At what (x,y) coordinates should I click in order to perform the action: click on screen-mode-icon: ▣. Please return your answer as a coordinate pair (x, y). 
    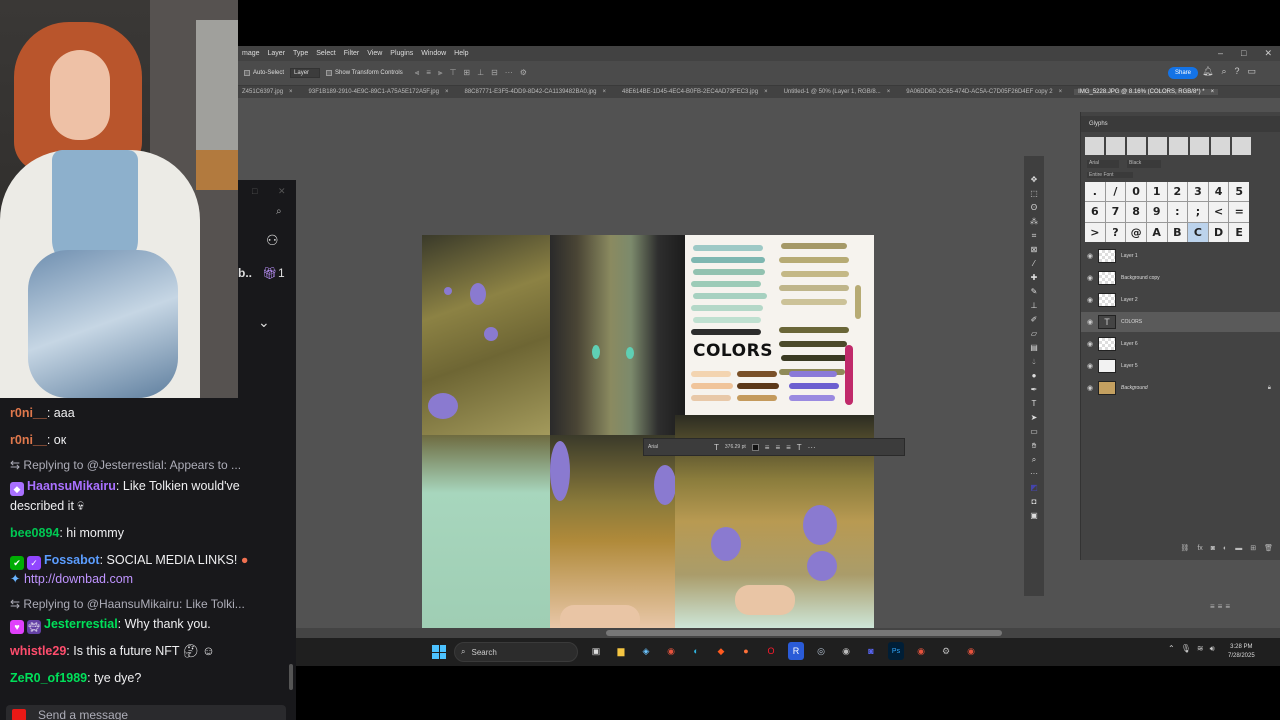
    Looking at the image, I should click on (1034, 516).